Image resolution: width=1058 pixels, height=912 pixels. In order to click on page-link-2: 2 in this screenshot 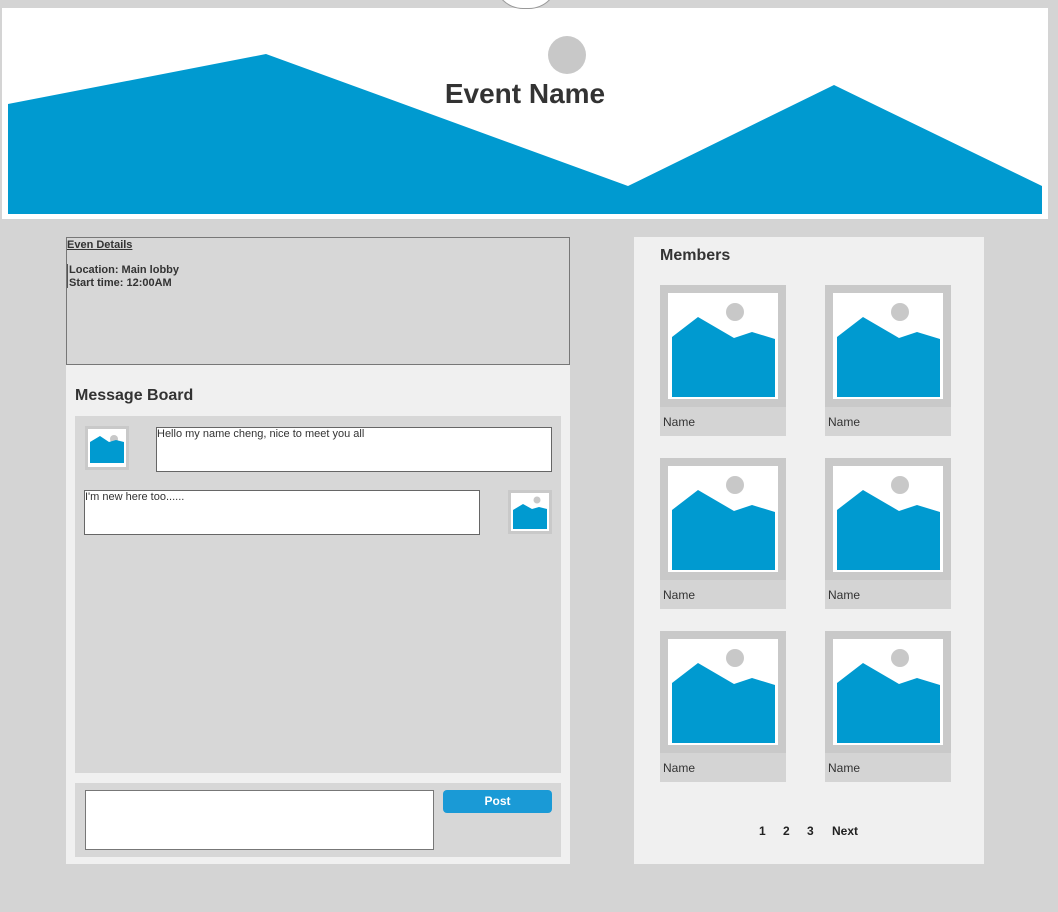, I will do `click(786, 831)`.